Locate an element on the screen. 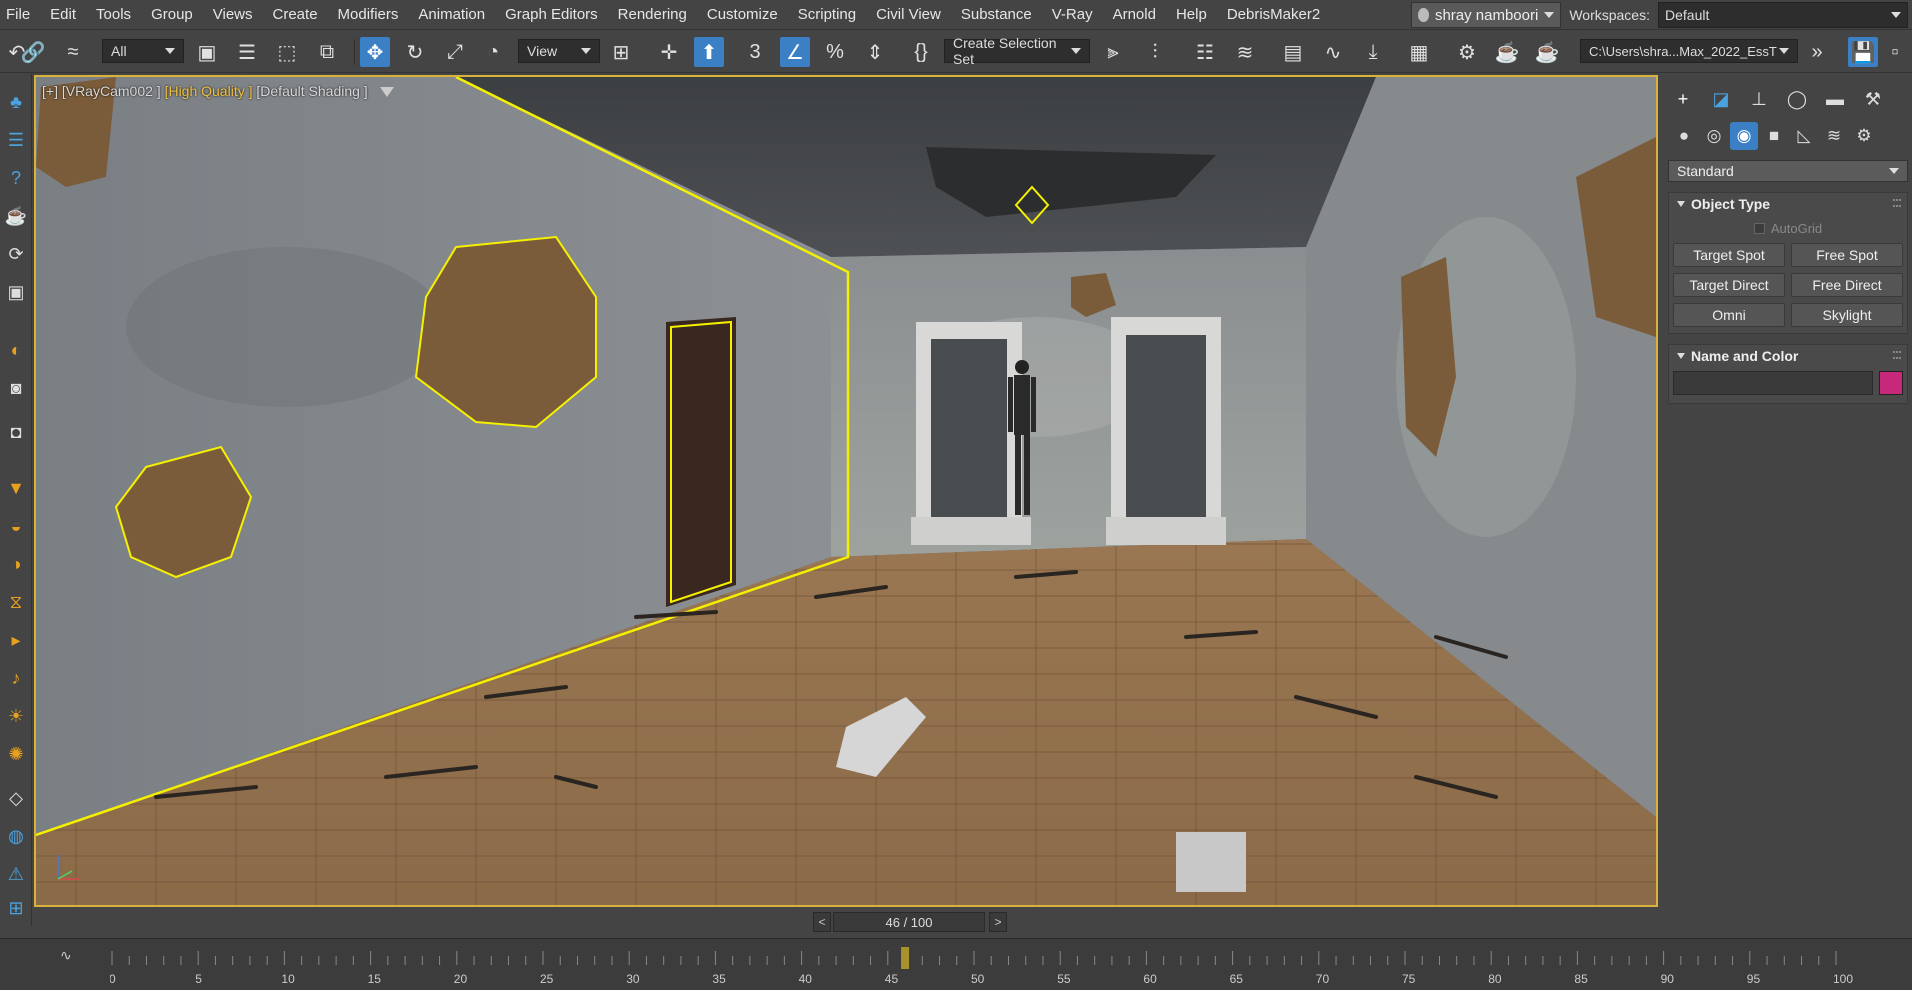  rotate-view-icon: ⟳ is located at coordinates (16, 254).